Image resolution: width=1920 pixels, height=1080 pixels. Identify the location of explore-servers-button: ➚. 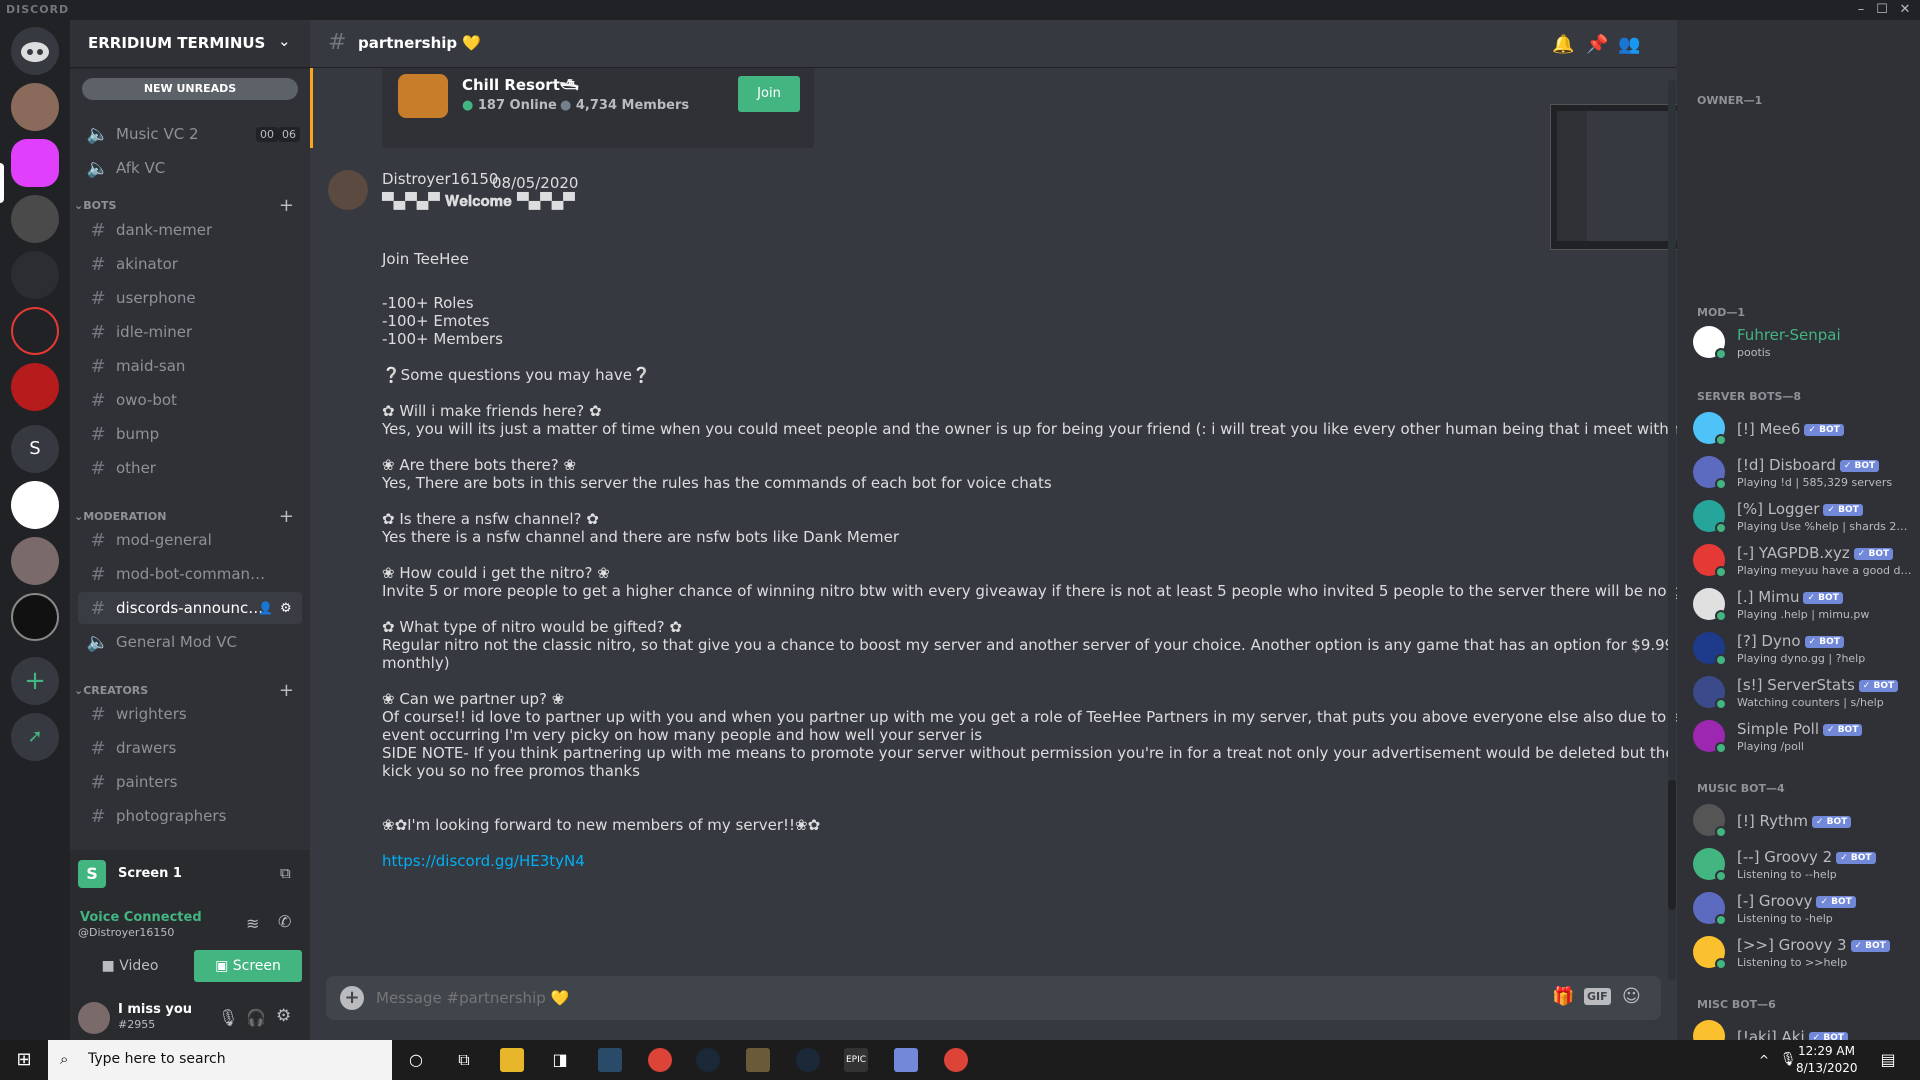
(35, 737).